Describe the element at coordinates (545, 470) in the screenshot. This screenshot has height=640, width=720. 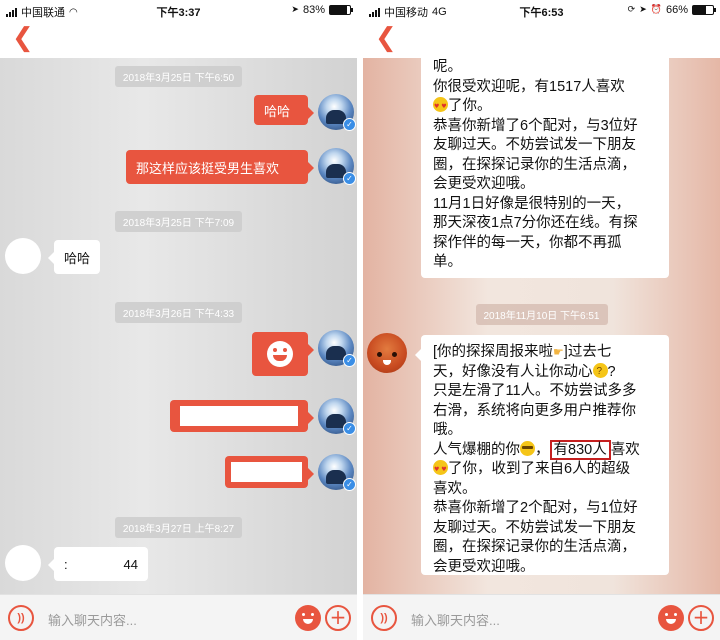
I see `report-line: 了你，收到了来自6人的超级` at that location.